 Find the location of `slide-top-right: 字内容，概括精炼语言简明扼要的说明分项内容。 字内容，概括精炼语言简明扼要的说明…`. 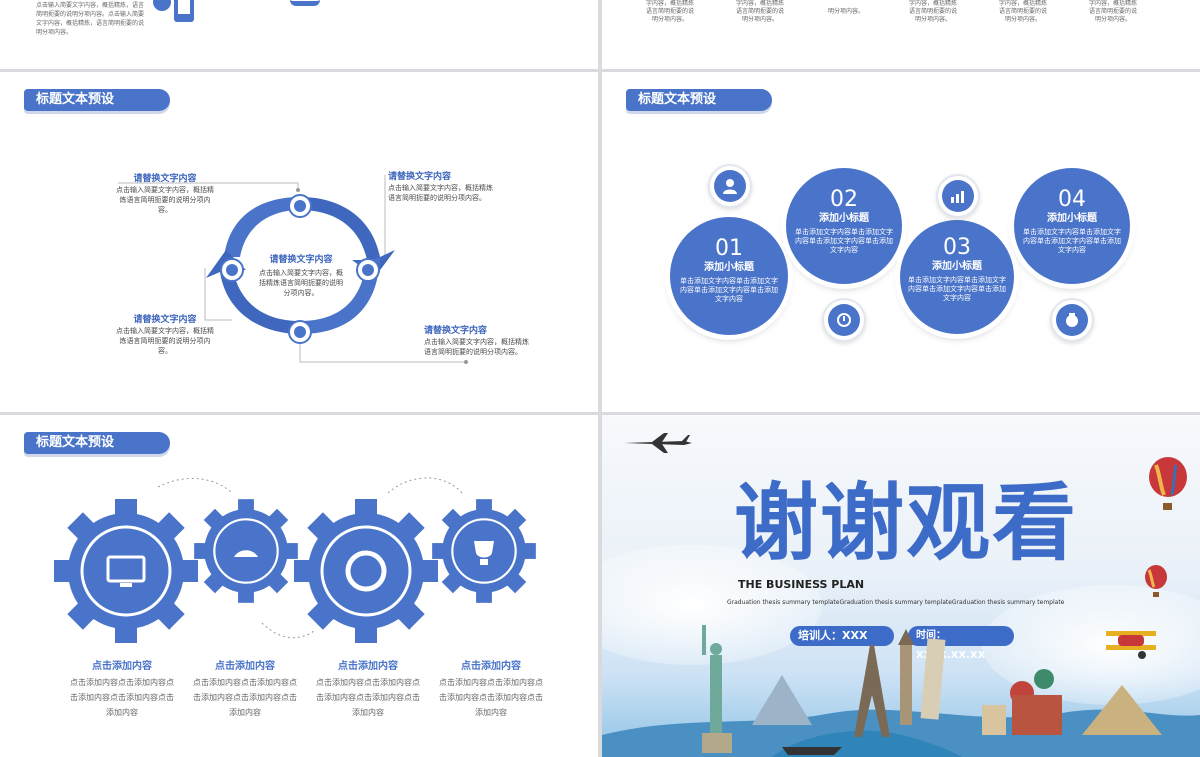

slide-top-right: 字内容，概括精炼语言简明扼要的说明分项内容。 字内容，概括精炼语言简明扼要的说明… is located at coordinates (901, 34).